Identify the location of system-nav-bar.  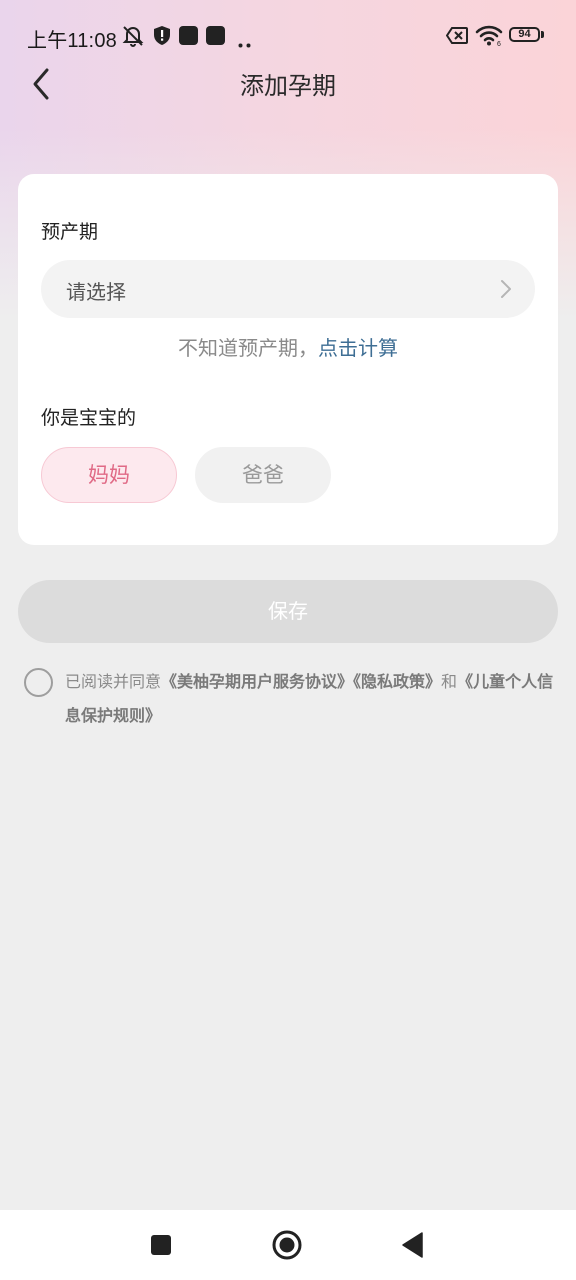
(288, 1245).